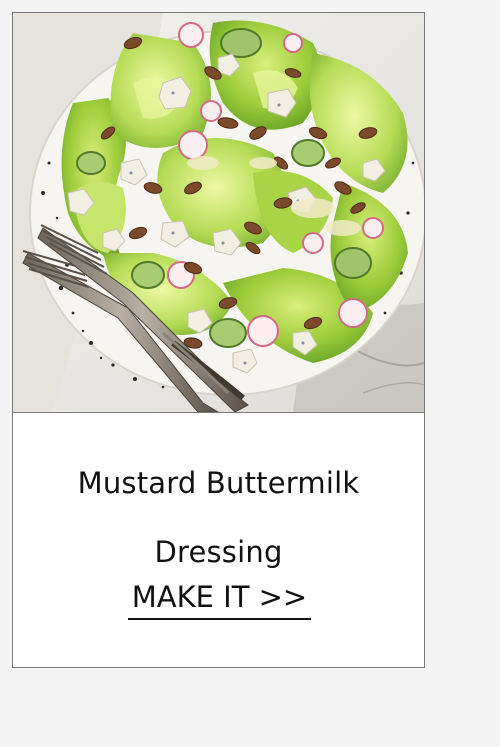  What do you see at coordinates (218, 517) in the screenshot?
I see `recipe-title: Mustard Buttermilk Dressing` at bounding box center [218, 517].